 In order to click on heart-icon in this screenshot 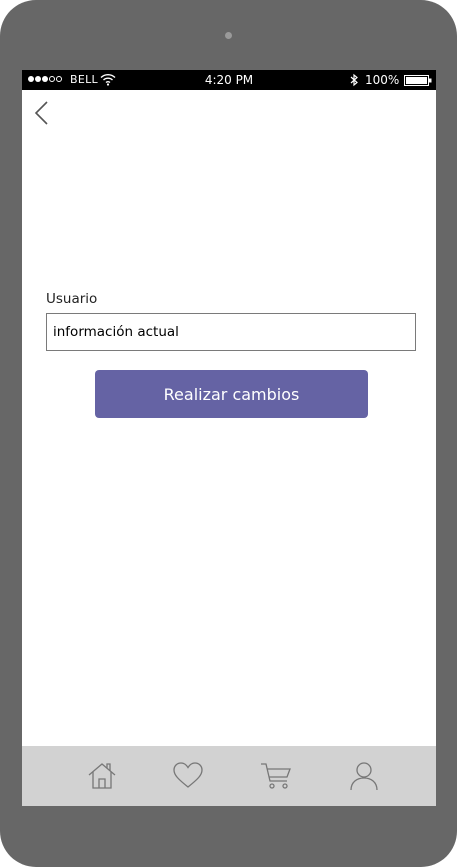, I will do `click(188, 776)`.